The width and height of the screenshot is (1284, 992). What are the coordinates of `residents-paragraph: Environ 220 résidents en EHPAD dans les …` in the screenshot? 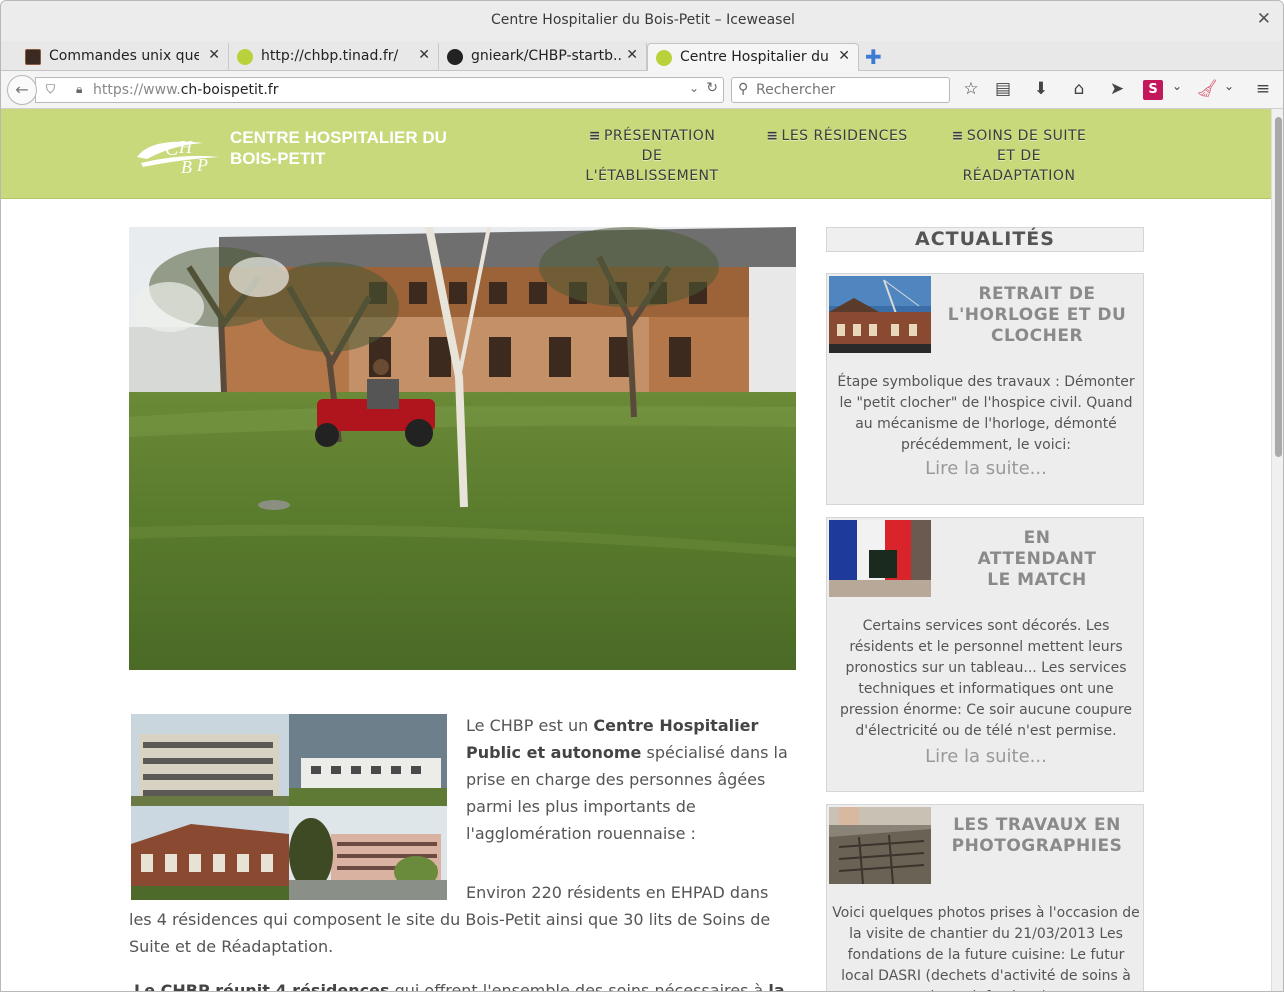 It's located at (450, 919).